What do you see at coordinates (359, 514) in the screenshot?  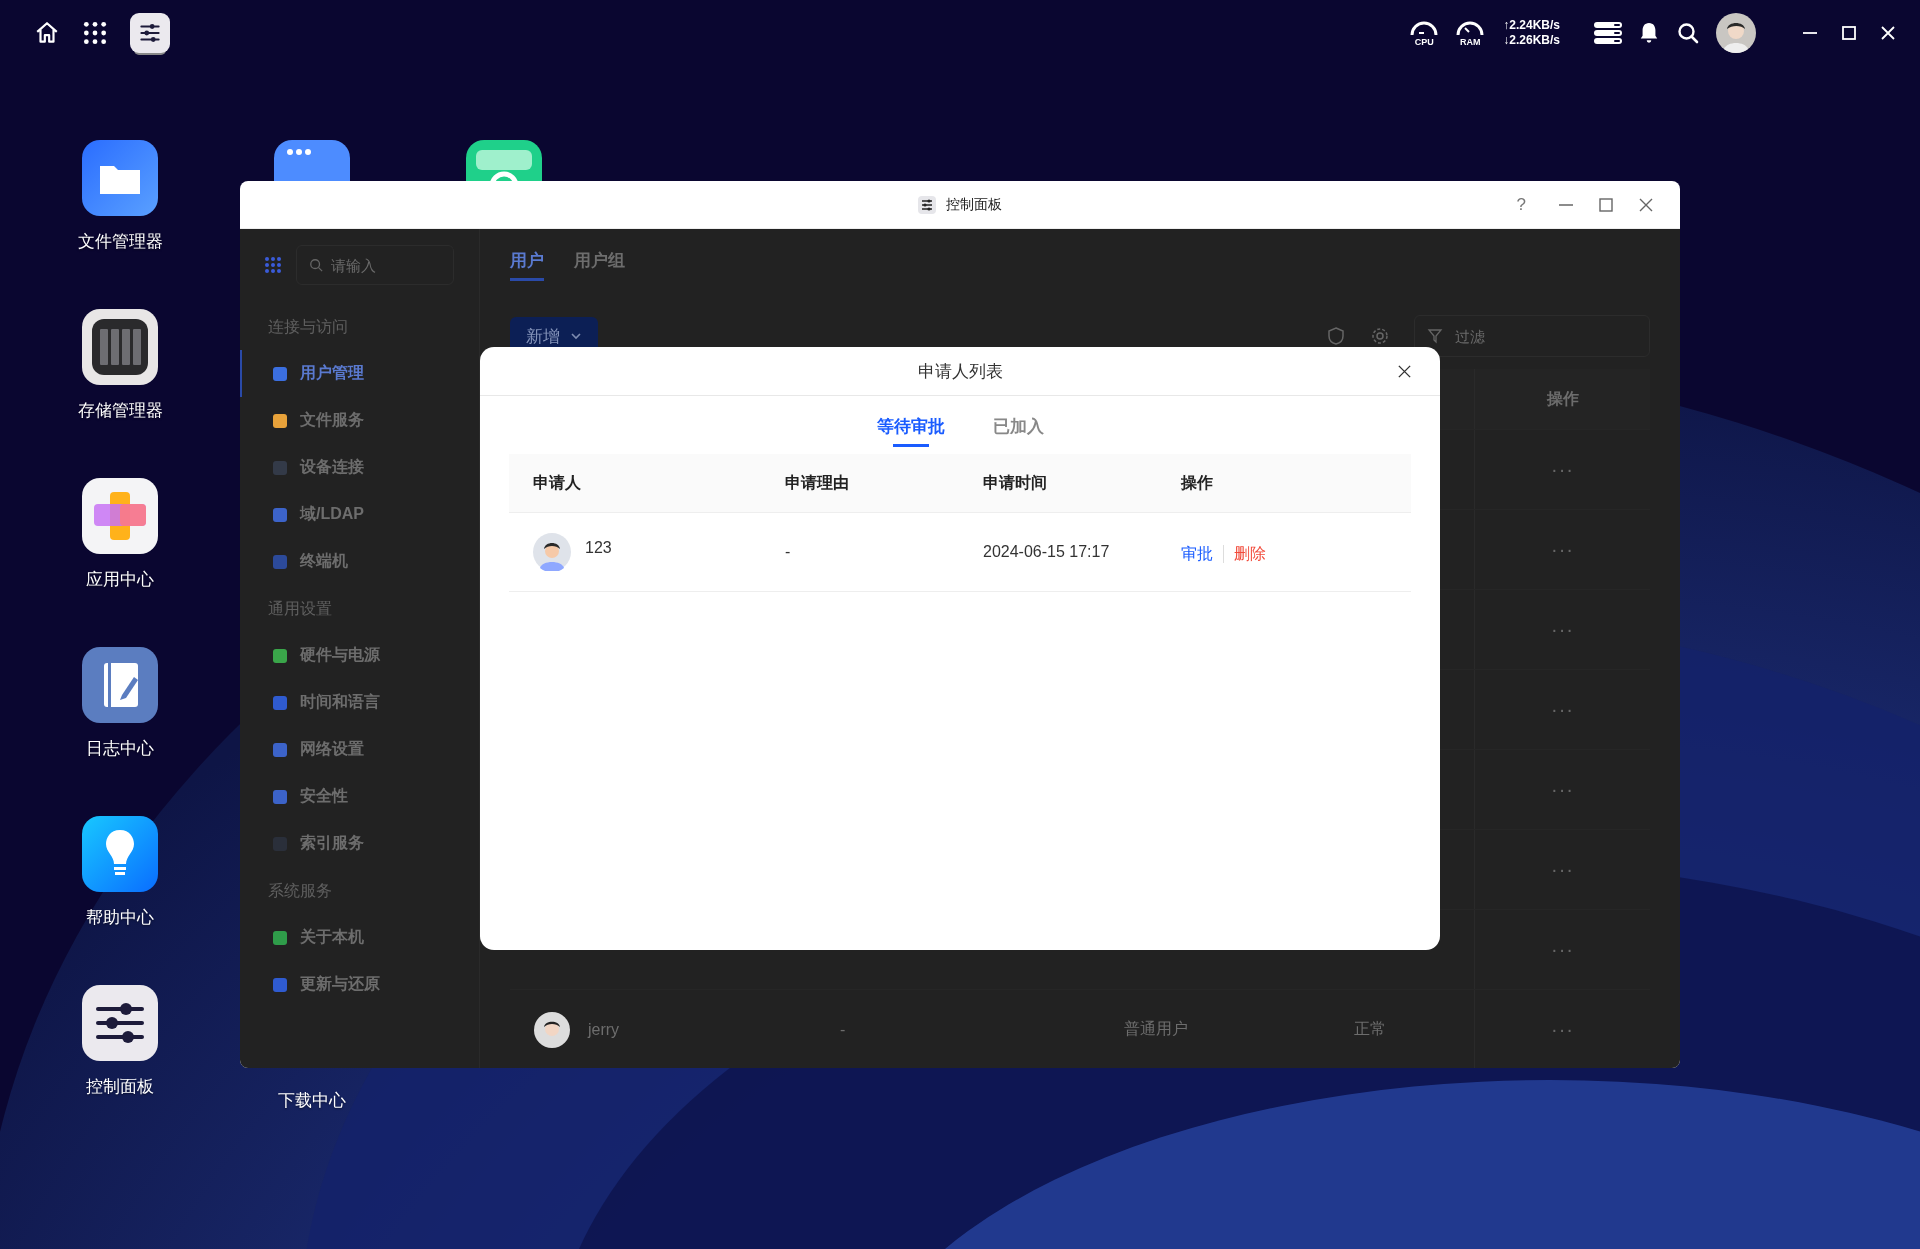 I see `sidebar-item: 域/LDAP` at bounding box center [359, 514].